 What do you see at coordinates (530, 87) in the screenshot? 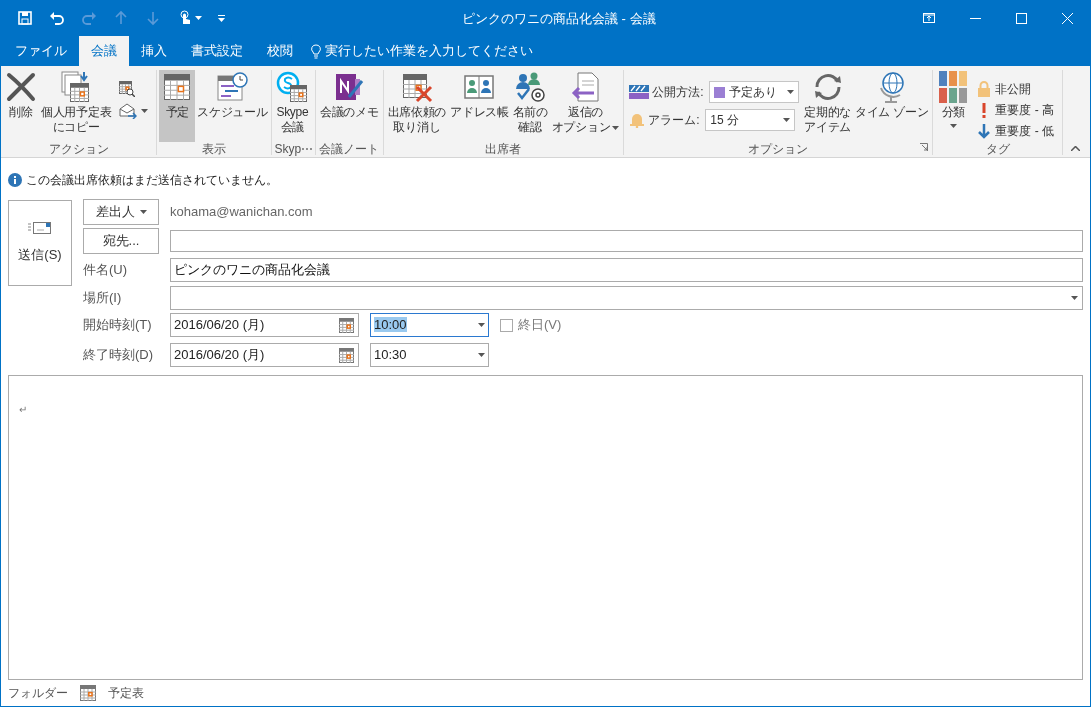
I see `people-check-icon` at bounding box center [530, 87].